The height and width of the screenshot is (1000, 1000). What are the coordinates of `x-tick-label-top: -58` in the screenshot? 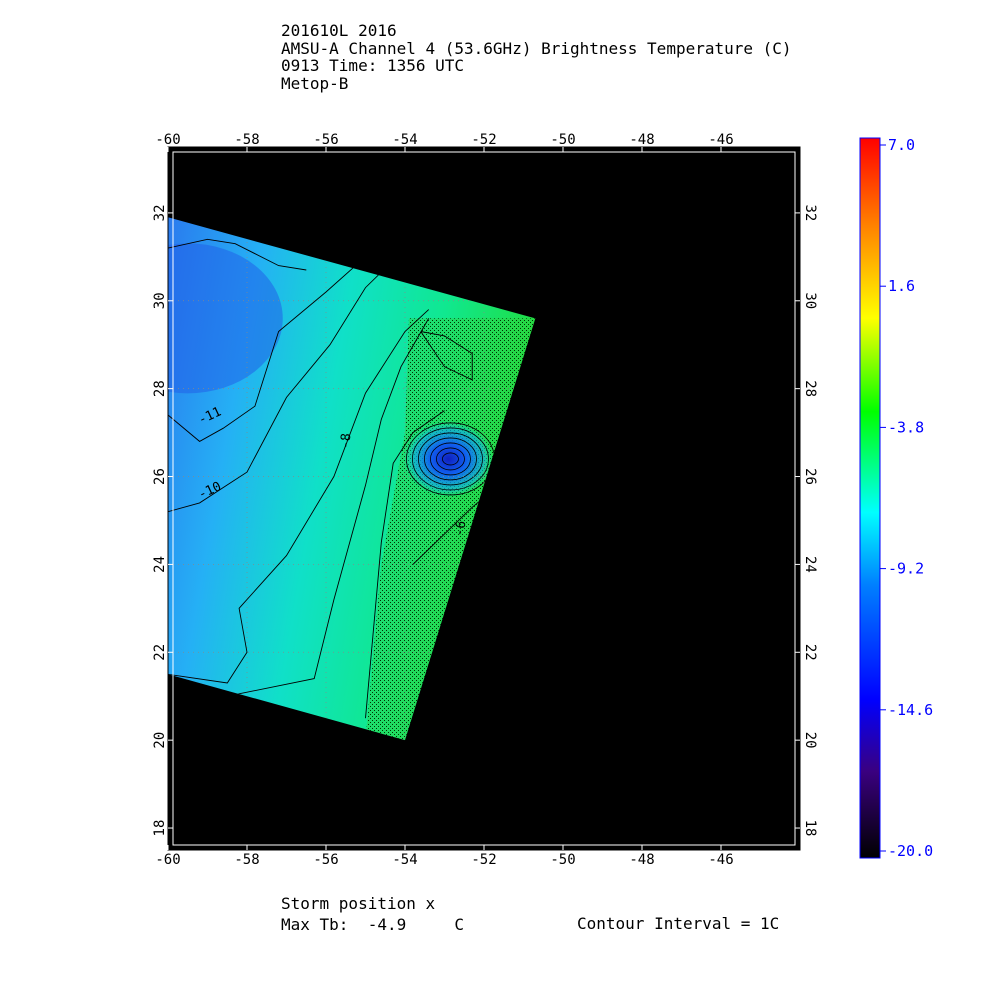 It's located at (246, 140).